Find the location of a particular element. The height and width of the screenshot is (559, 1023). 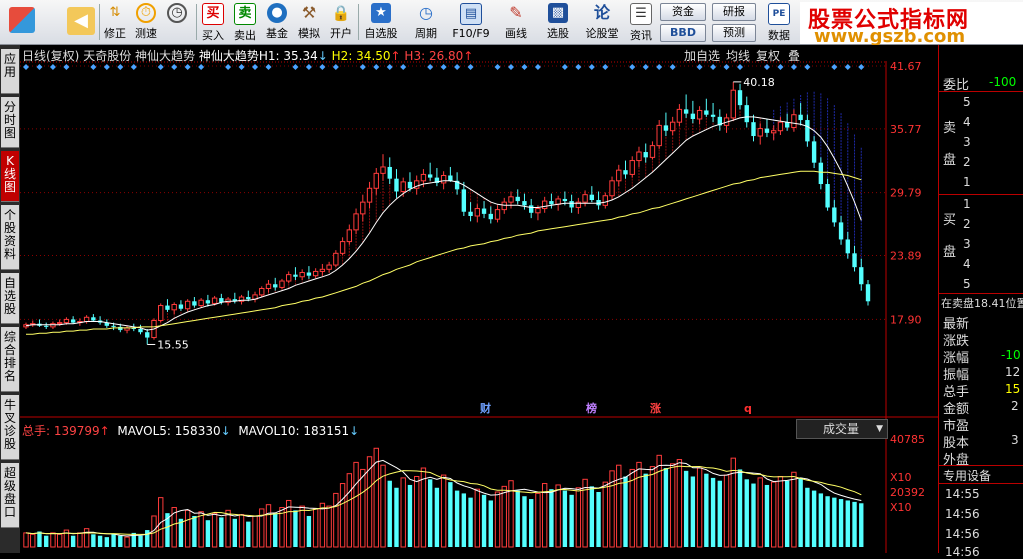

stock-pick-button: ▩ 选股 is located at coordinates (558, 22).